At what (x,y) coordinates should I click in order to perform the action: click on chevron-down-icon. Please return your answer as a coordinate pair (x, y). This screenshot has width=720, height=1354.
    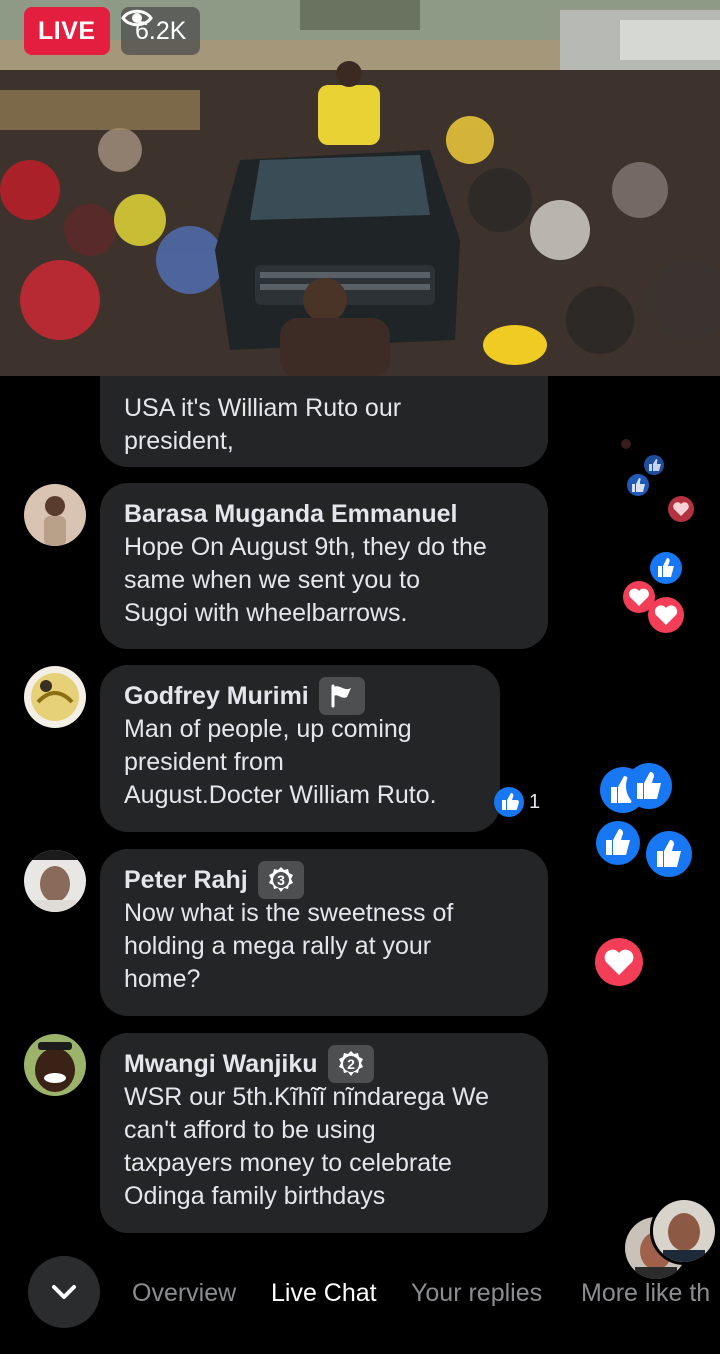
    Looking at the image, I should click on (64, 1292).